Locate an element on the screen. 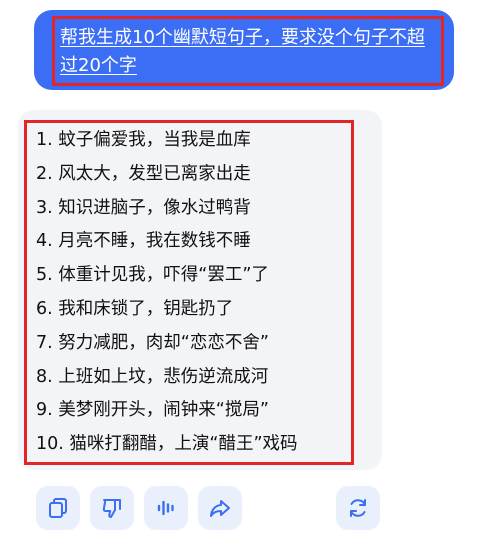 The image size is (500, 555). reply-item: 9. 美梦刚开头，闹钟来“搅局” is located at coordinates (152, 410).